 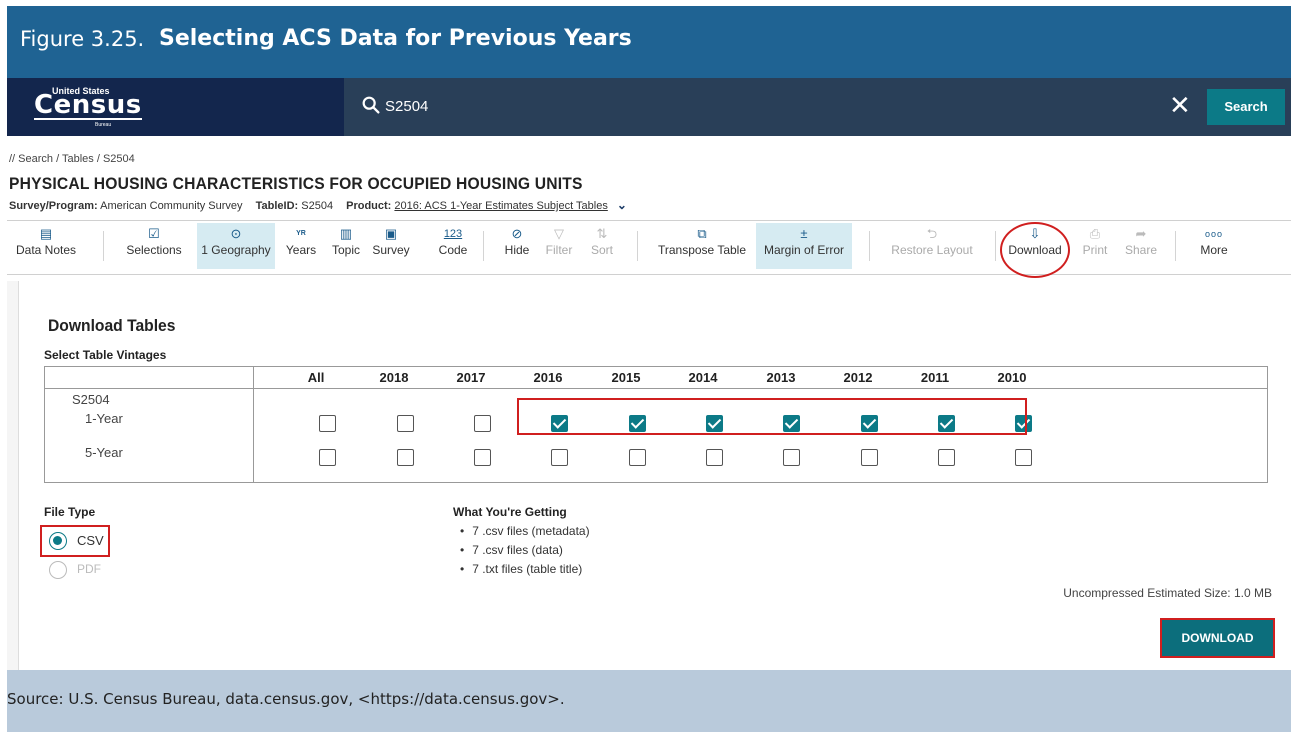 What do you see at coordinates (637, 457) in the screenshot?
I see `checkbox-5-year-2015` at bounding box center [637, 457].